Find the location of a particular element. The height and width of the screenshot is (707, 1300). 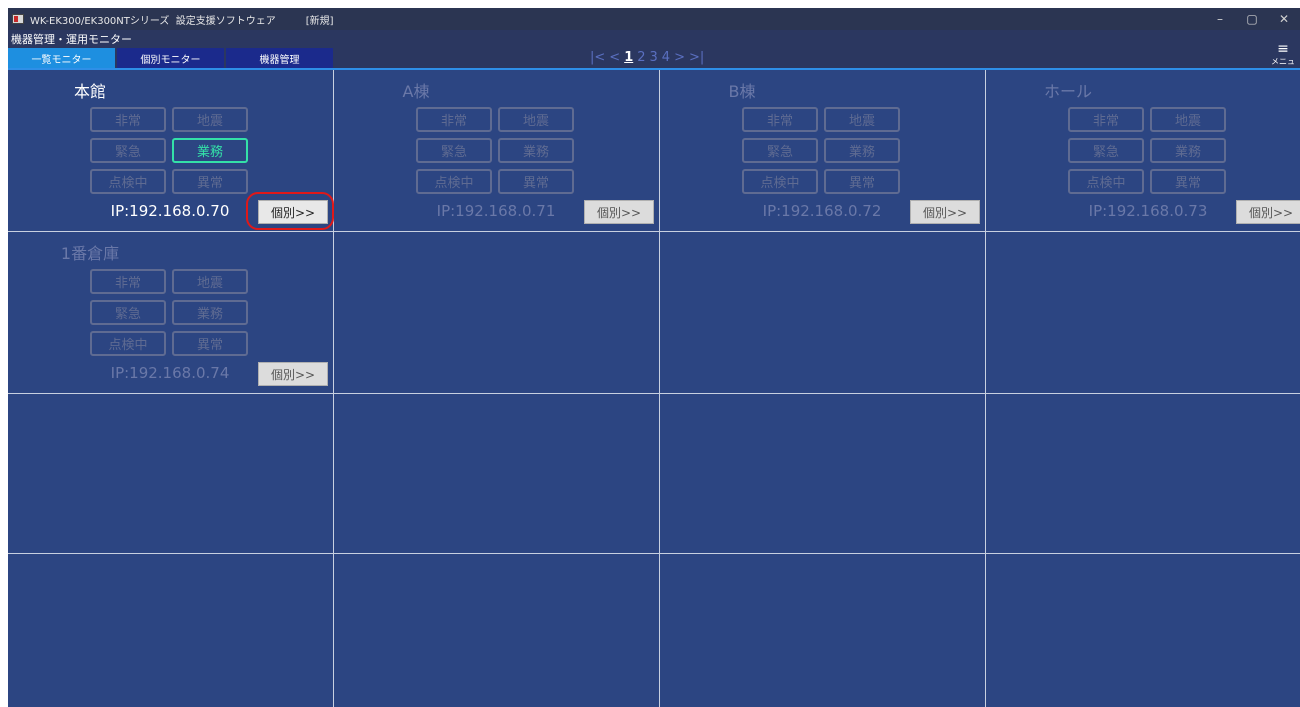

device-panel: 本館非常 地震 緊急 業務 点検中 異常 IP:192.168.0.70 個別>> is located at coordinates (171, 151).